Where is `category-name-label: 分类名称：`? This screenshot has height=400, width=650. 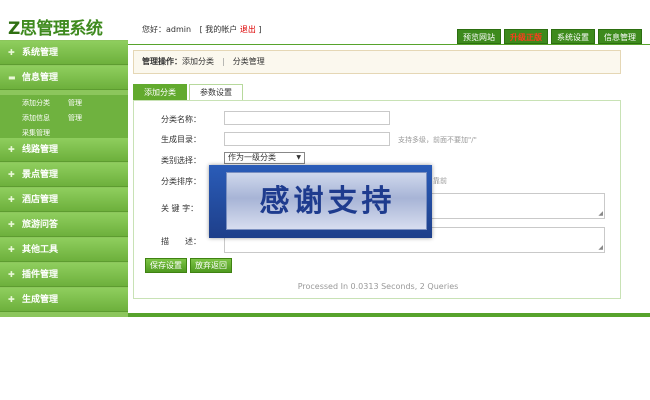 category-name-label: 分类名称： is located at coordinates (181, 119).